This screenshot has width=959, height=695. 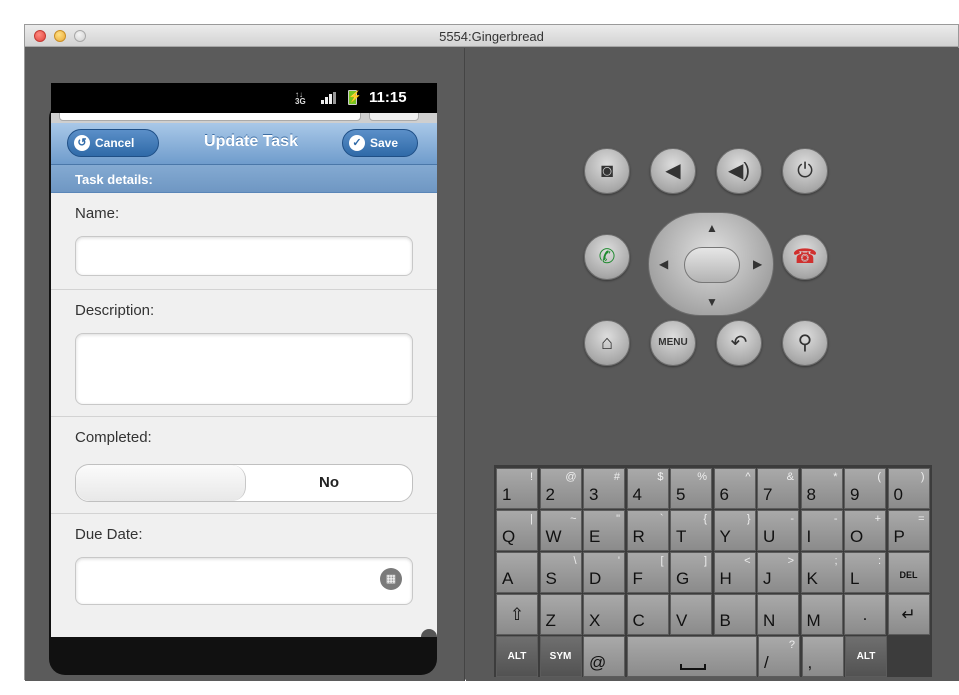 I want to click on name-field-group: Name:, so click(x=244, y=241).